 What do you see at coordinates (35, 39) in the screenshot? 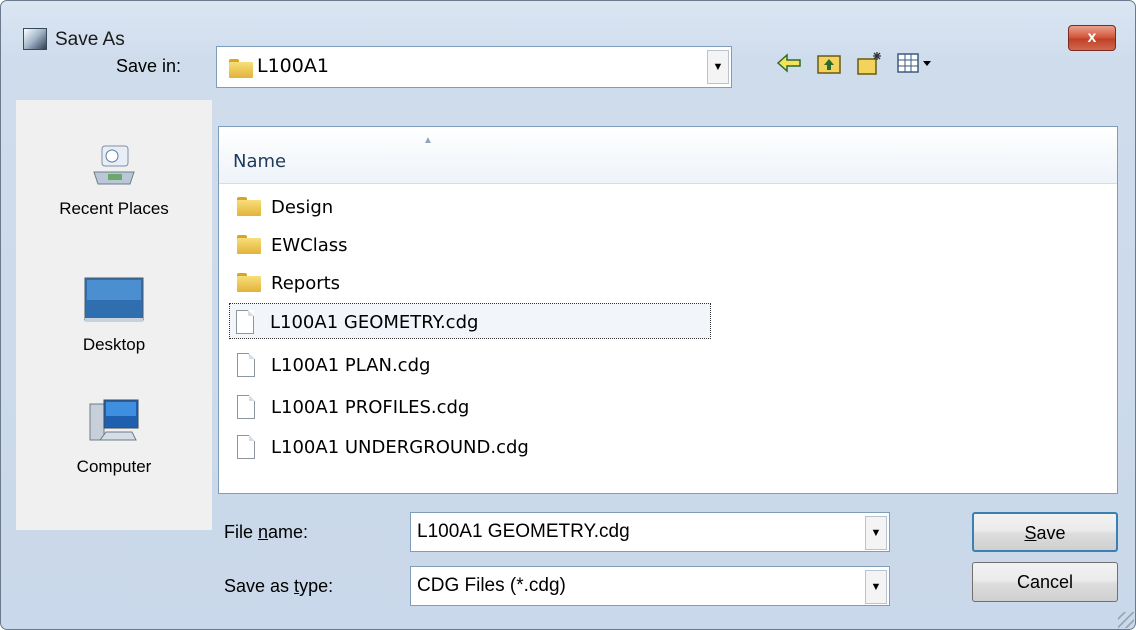
I see `app-icon` at bounding box center [35, 39].